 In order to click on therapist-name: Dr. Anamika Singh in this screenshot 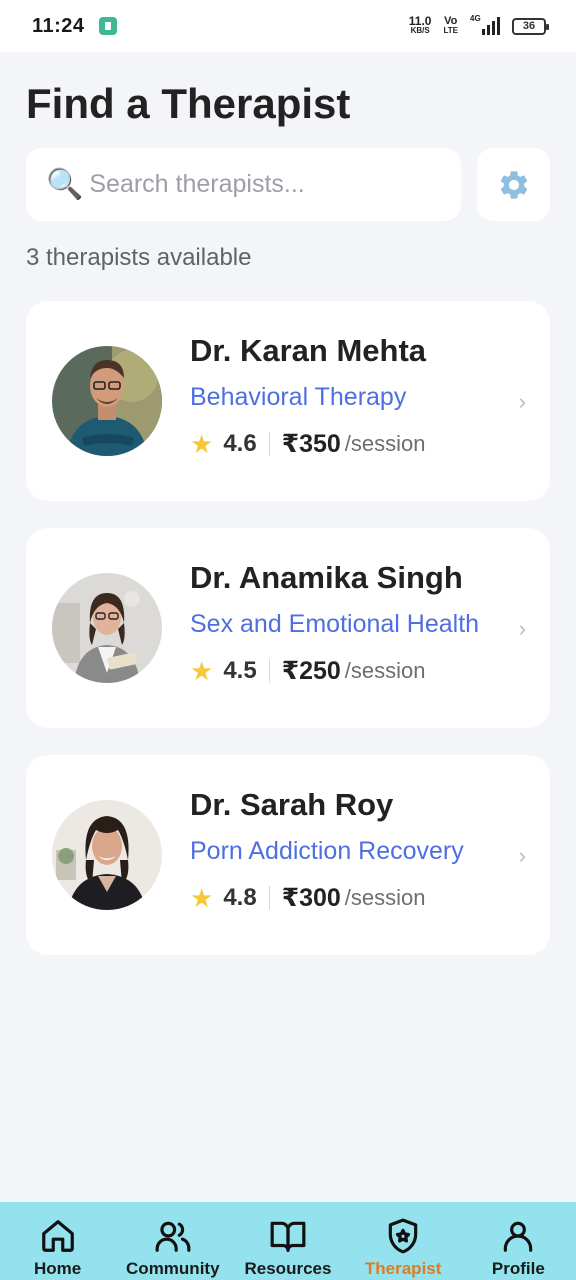, I will do `click(326, 577)`.